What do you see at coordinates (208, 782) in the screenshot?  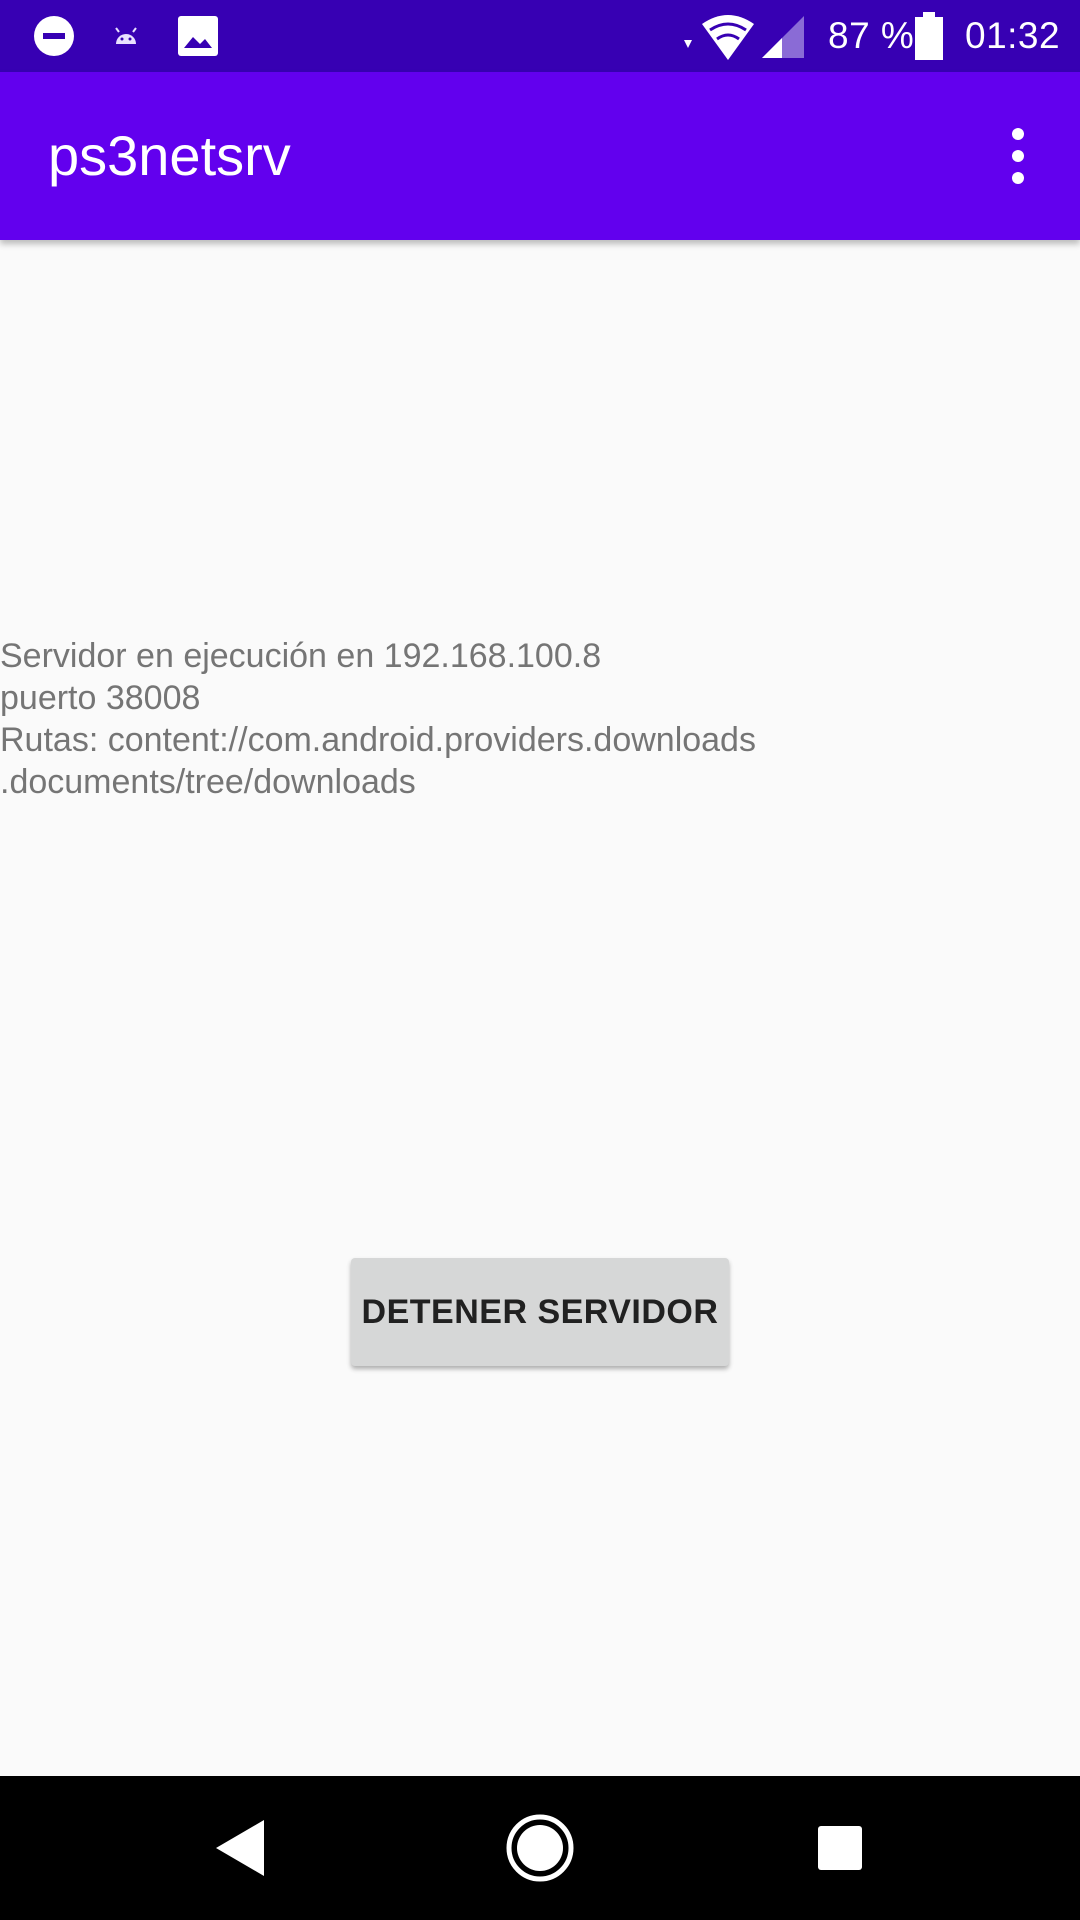 I see `server-paths-line-continued: .documents/tree/downloads` at bounding box center [208, 782].